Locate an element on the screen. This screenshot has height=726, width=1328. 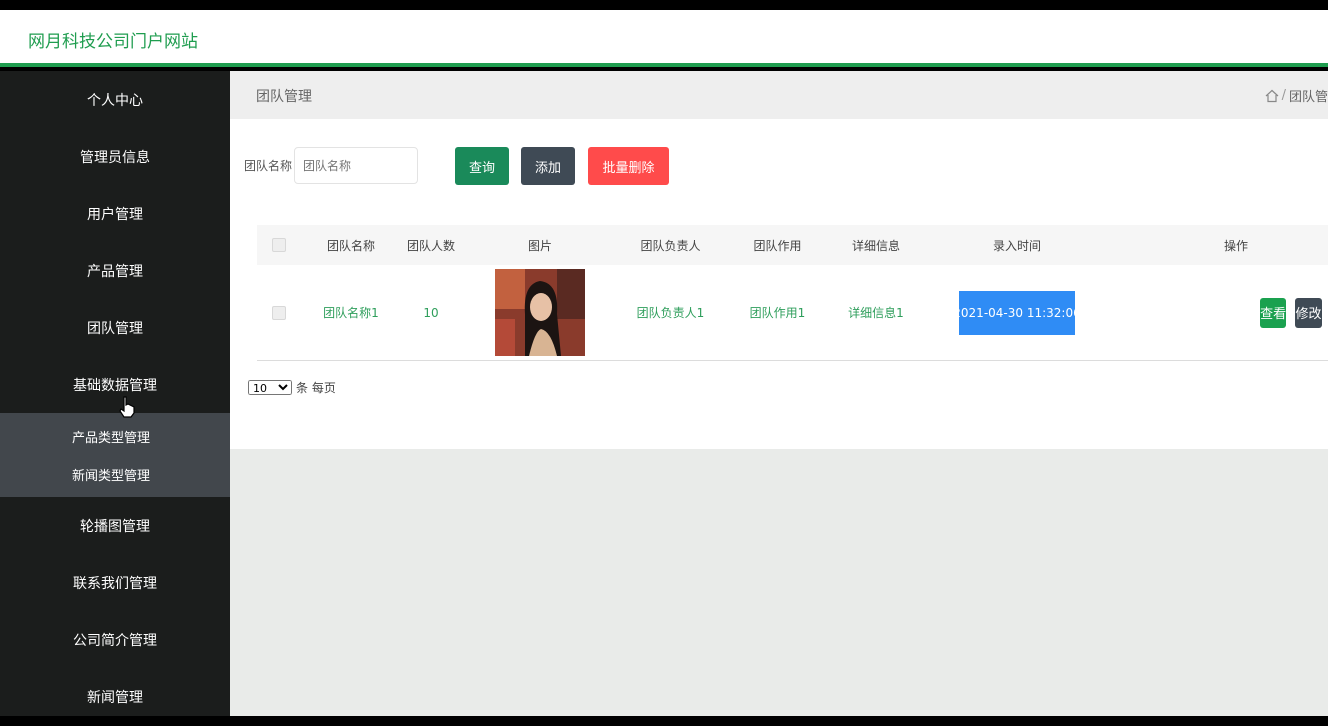
row-checkbox is located at coordinates (279, 312).